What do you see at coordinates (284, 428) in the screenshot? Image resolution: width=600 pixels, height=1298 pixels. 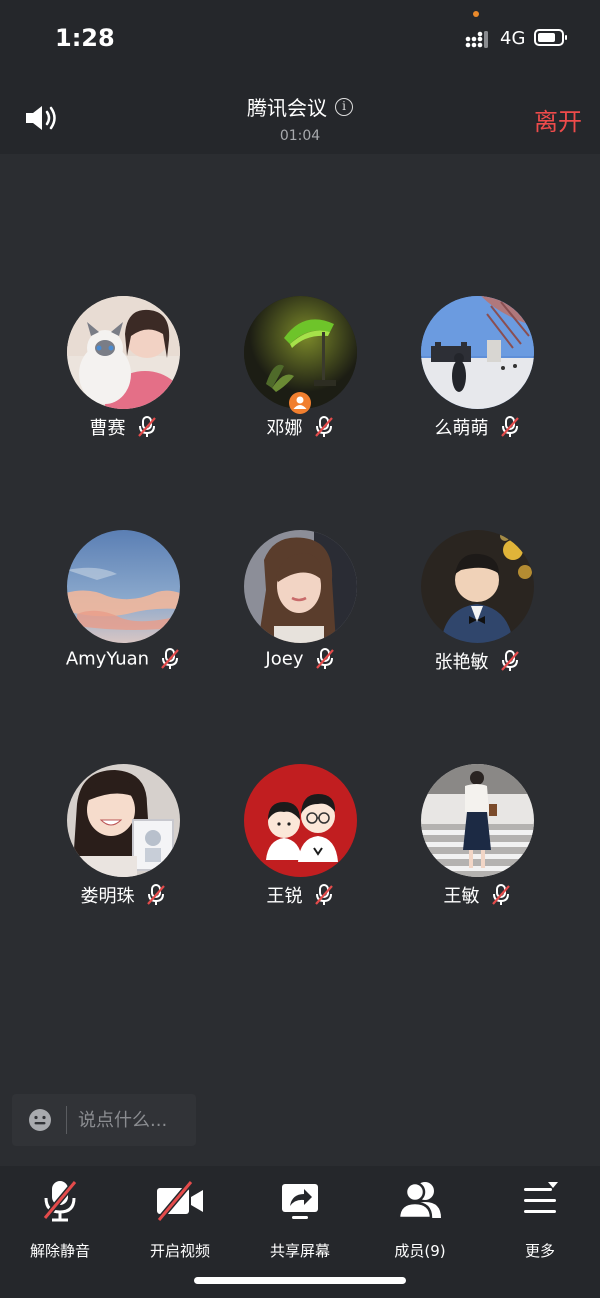 I see `participant-name: 邓娜` at bounding box center [284, 428].